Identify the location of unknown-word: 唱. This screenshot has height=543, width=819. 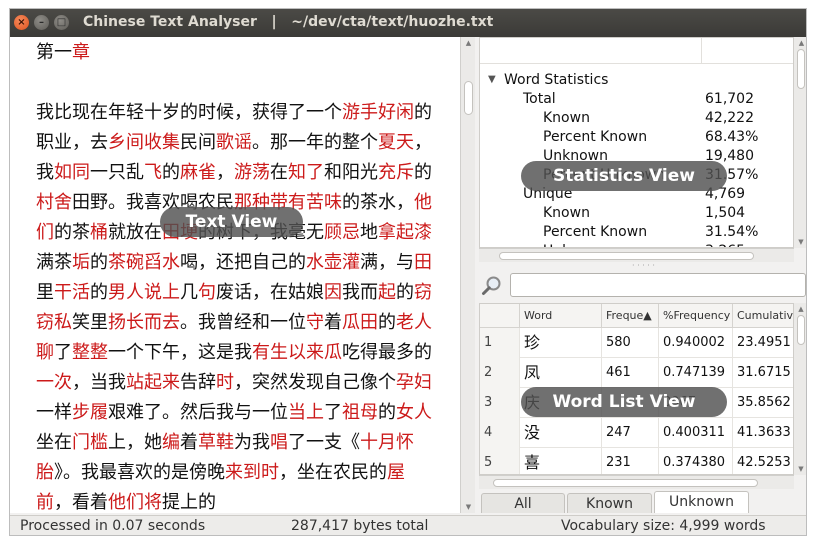
(279, 442).